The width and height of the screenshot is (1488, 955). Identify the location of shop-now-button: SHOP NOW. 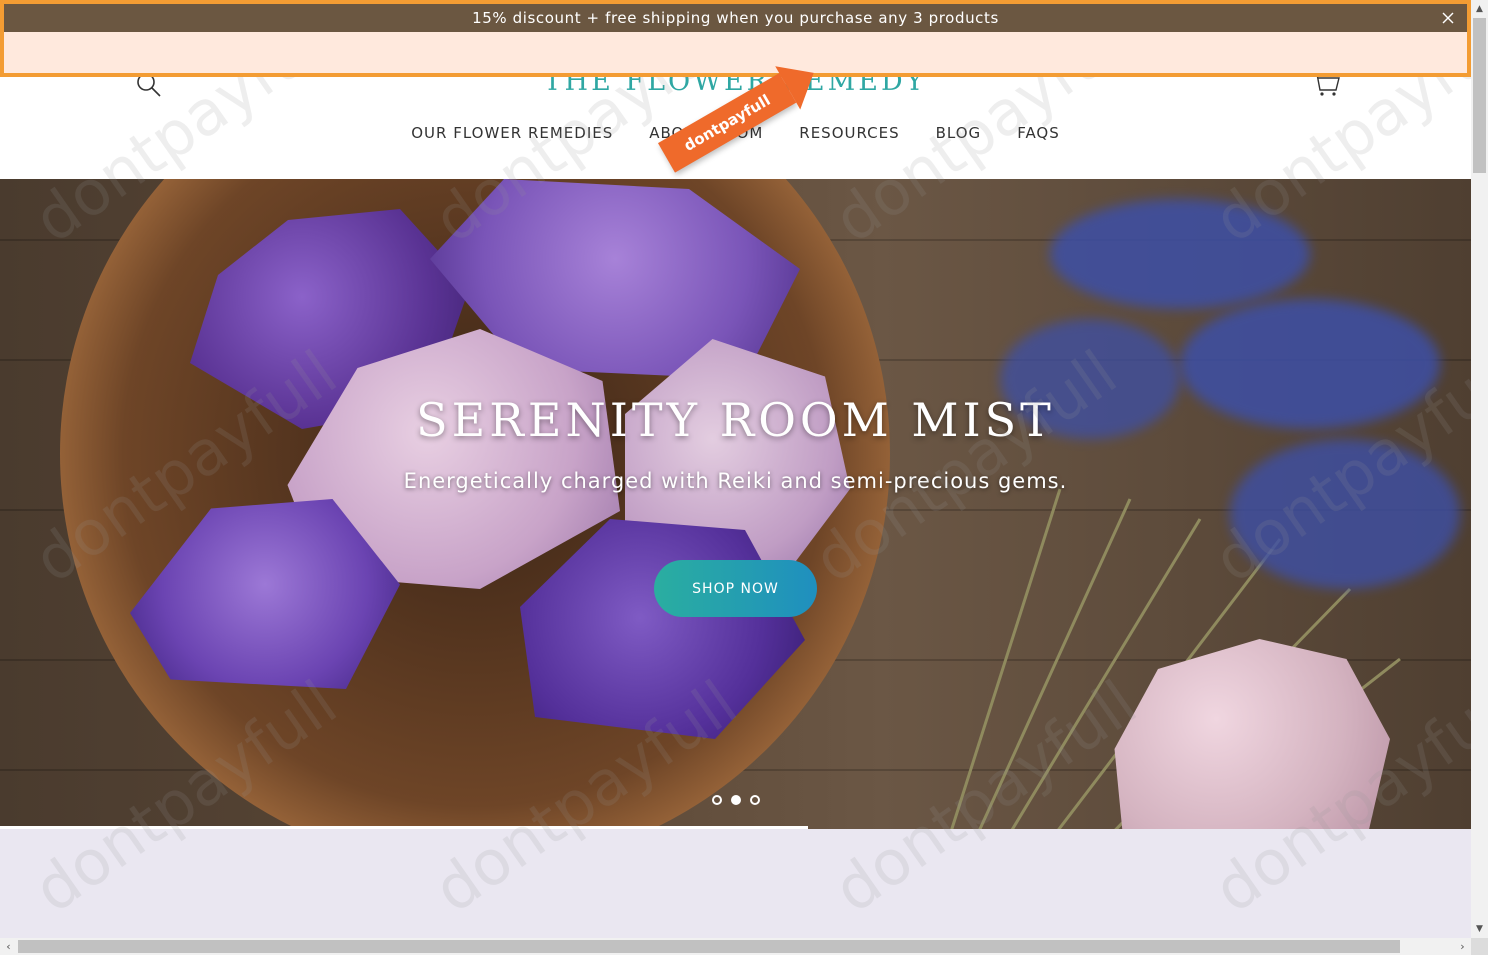
(735, 588).